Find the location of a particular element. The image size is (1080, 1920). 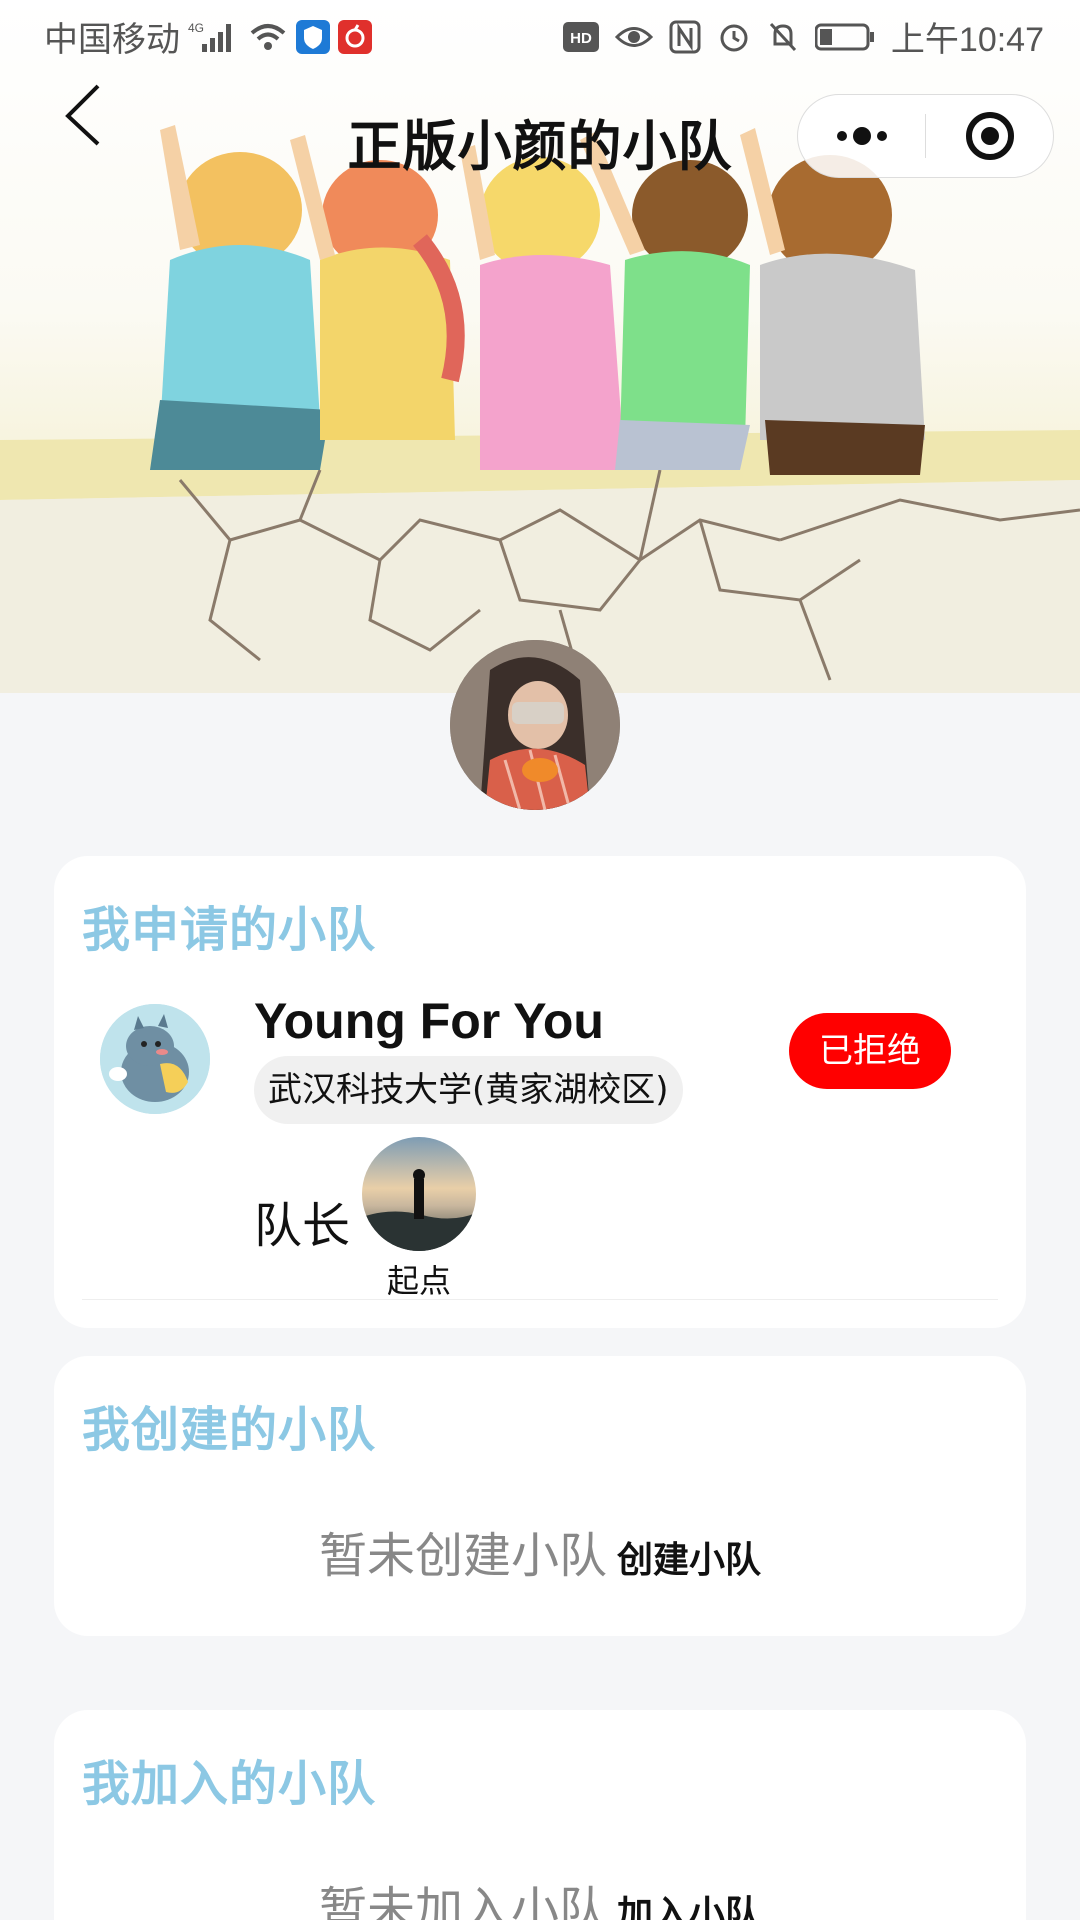

user-avatar is located at coordinates (535, 725).